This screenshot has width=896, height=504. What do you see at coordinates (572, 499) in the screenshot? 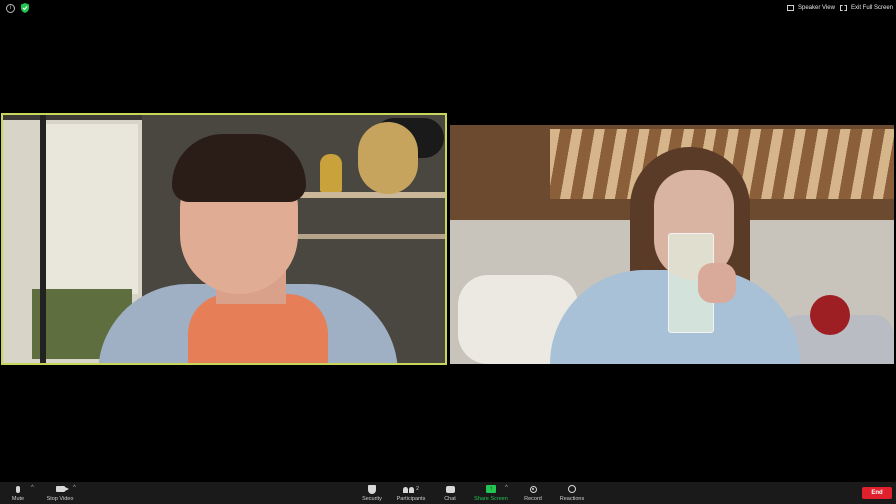
I see `reactions-label: Reactions` at bounding box center [572, 499].